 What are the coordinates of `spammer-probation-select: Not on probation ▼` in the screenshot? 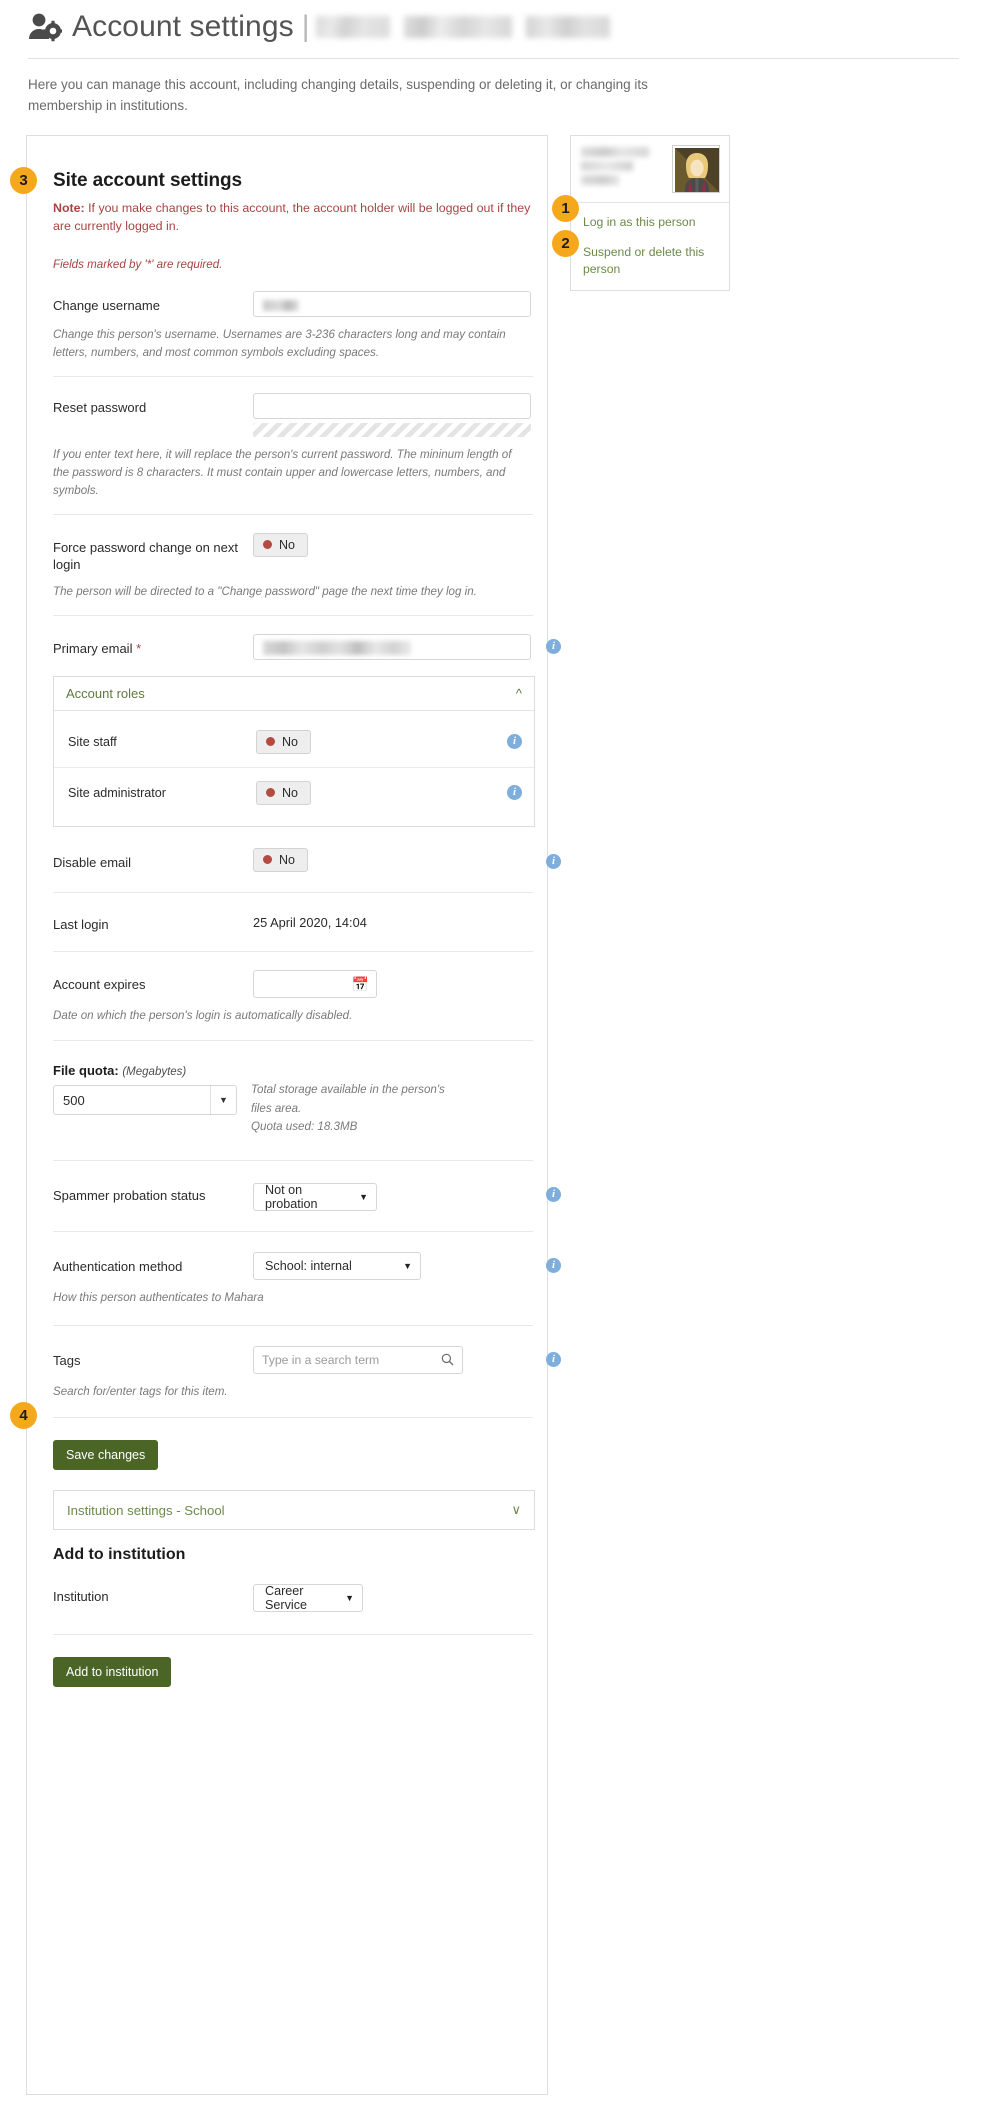 It's located at (315, 1197).